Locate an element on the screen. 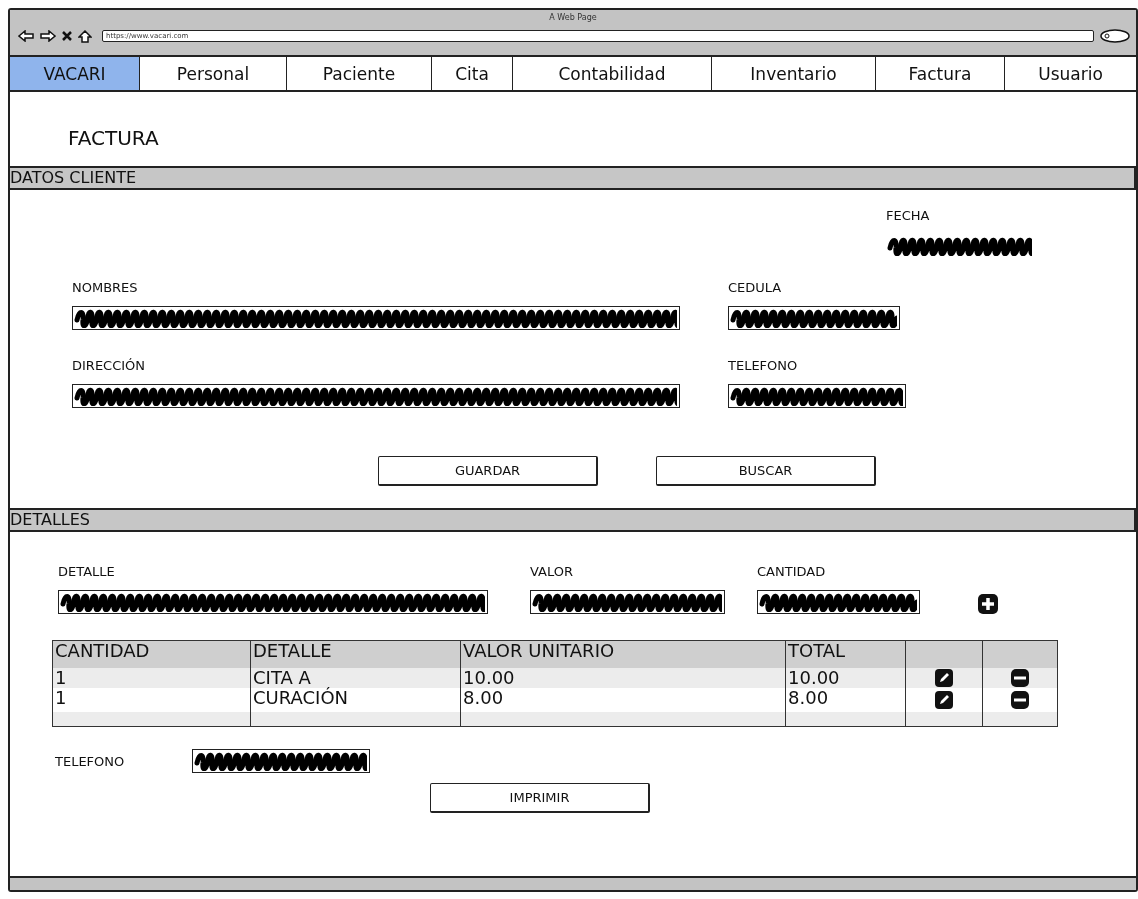 Image resolution: width=1138 pixels, height=899 pixels. field-label: VALOR is located at coordinates (552, 572).